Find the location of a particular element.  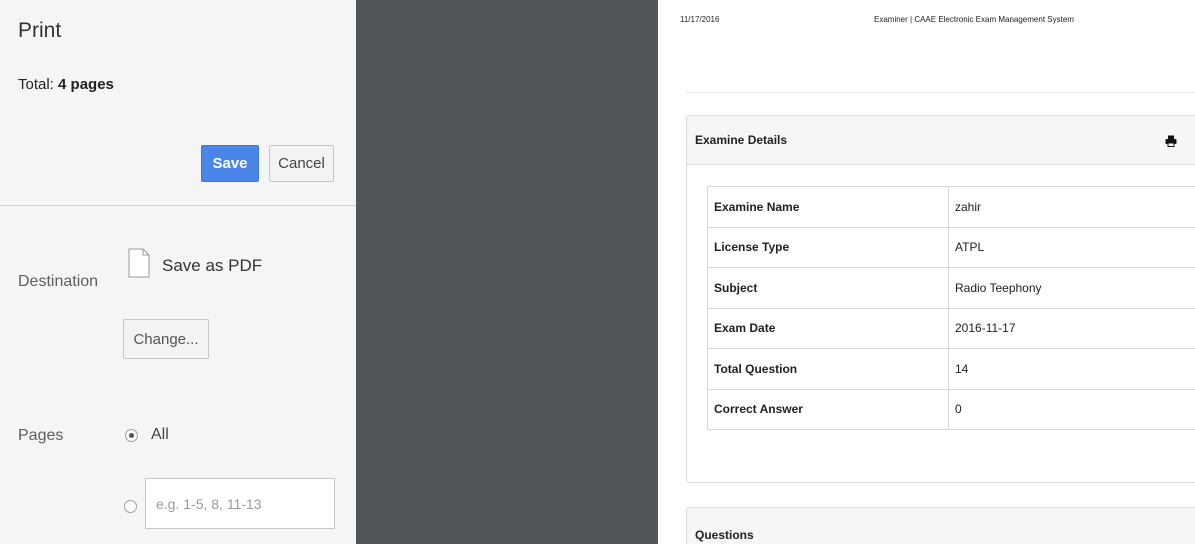

table-cell-key: Subject is located at coordinates (828, 288).